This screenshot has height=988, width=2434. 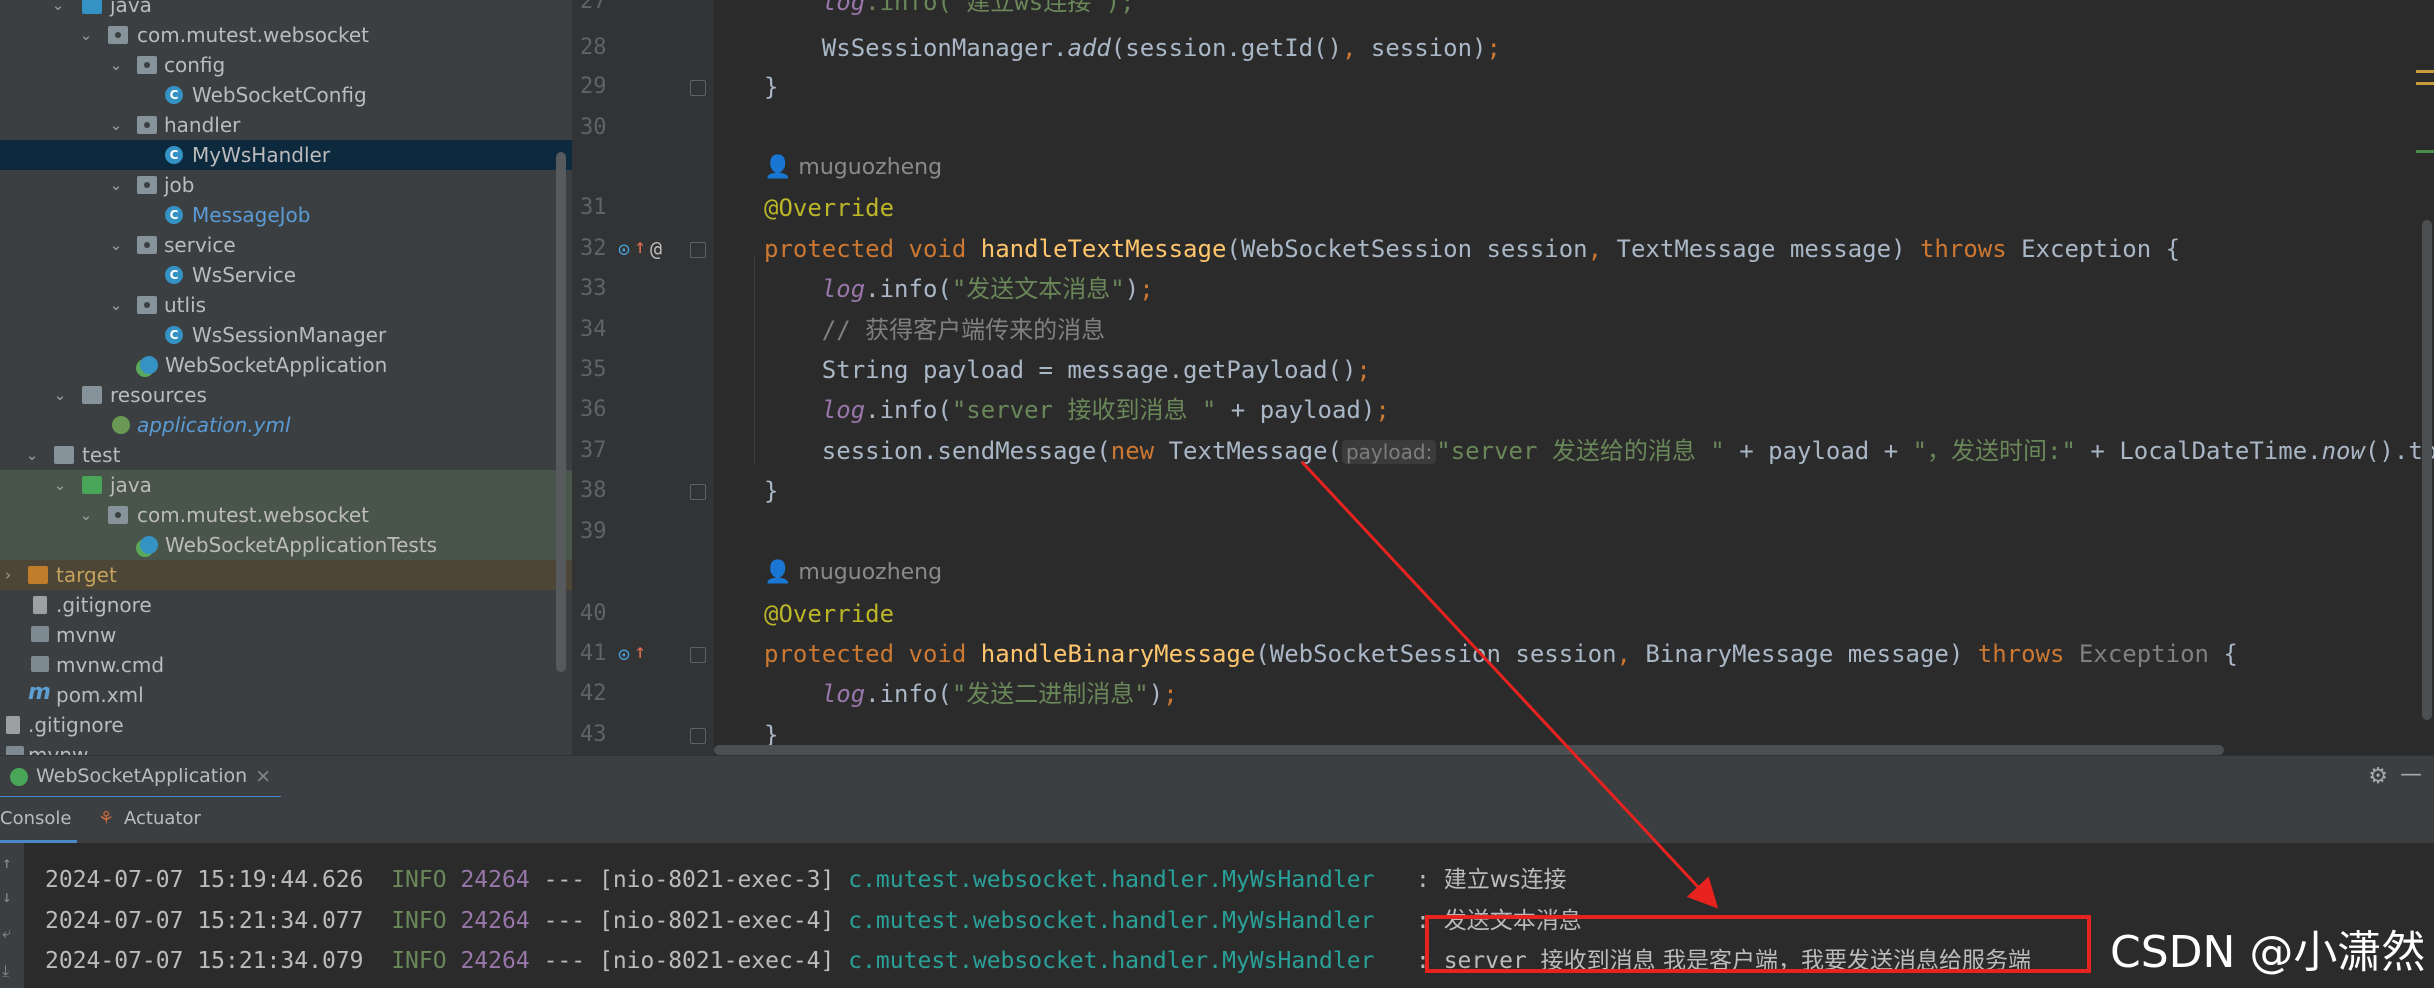 I want to click on tree-item-gitignore: .gitignore, so click(x=286, y=605).